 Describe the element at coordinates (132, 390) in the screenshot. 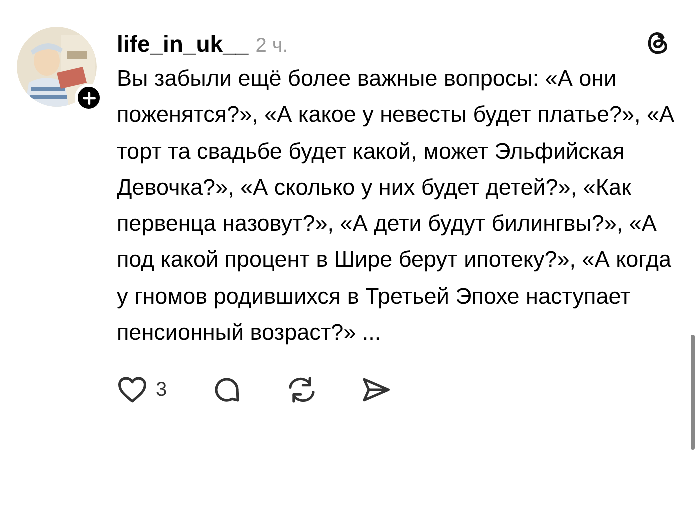

I see `like-icon` at that location.